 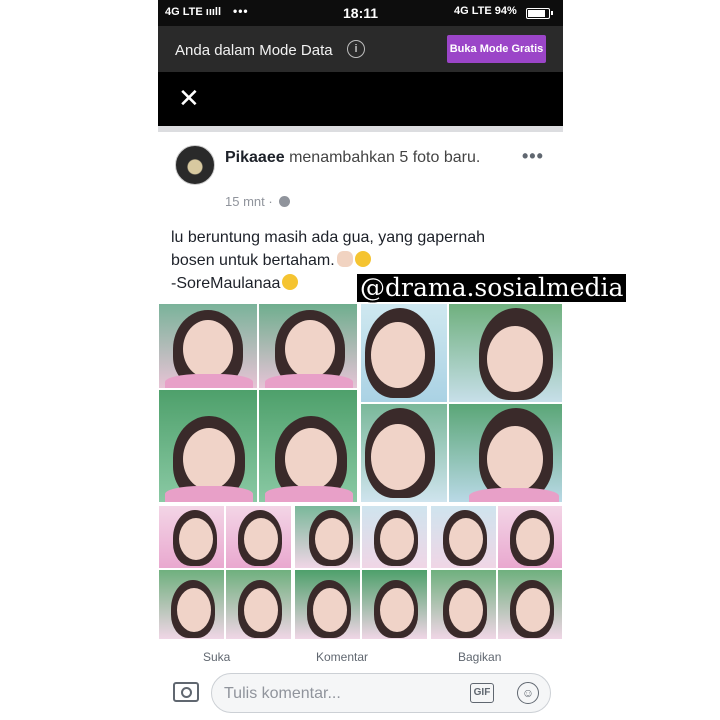 What do you see at coordinates (496, 49) in the screenshot?
I see `free-mode-button: Buka Mode Gratis` at bounding box center [496, 49].